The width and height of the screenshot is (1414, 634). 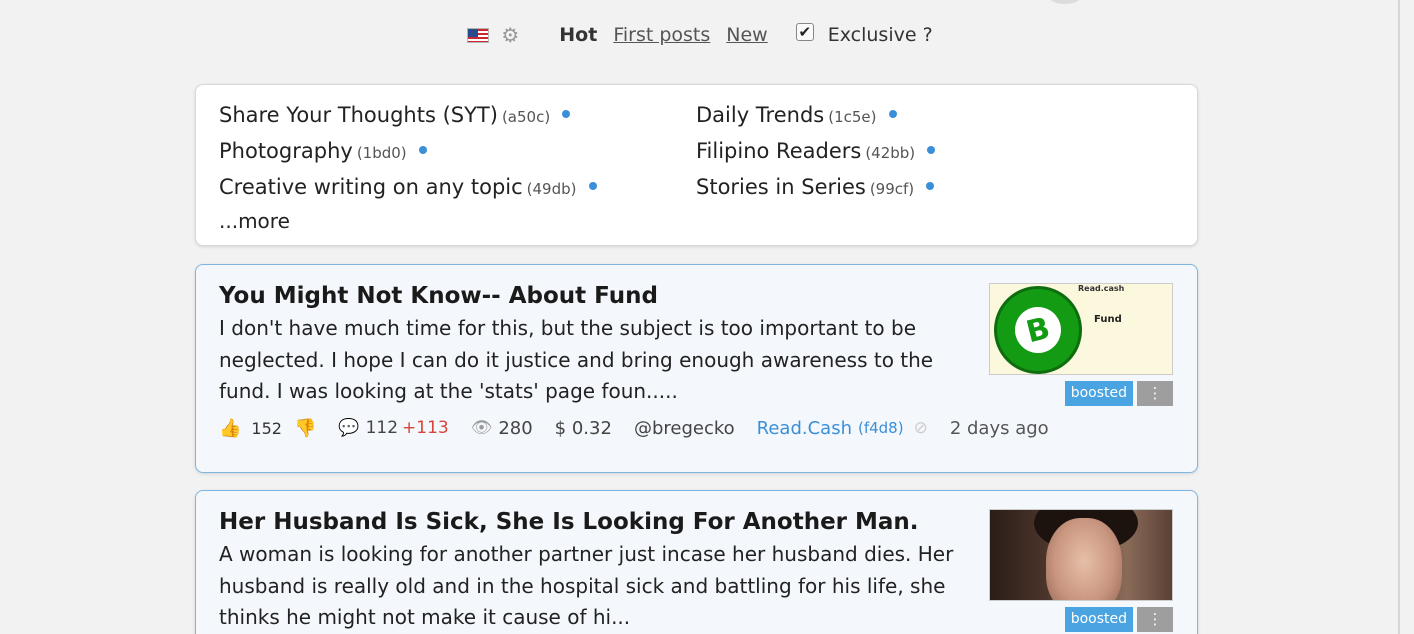 What do you see at coordinates (382, 428) in the screenshot?
I see `comment-count: 112` at bounding box center [382, 428].